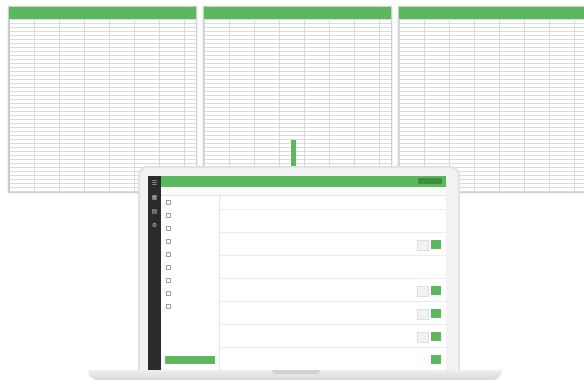 This screenshot has height=385, width=584. Describe the element at coordinates (155, 226) in the screenshot. I see `gear-icon: ⚙` at that location.